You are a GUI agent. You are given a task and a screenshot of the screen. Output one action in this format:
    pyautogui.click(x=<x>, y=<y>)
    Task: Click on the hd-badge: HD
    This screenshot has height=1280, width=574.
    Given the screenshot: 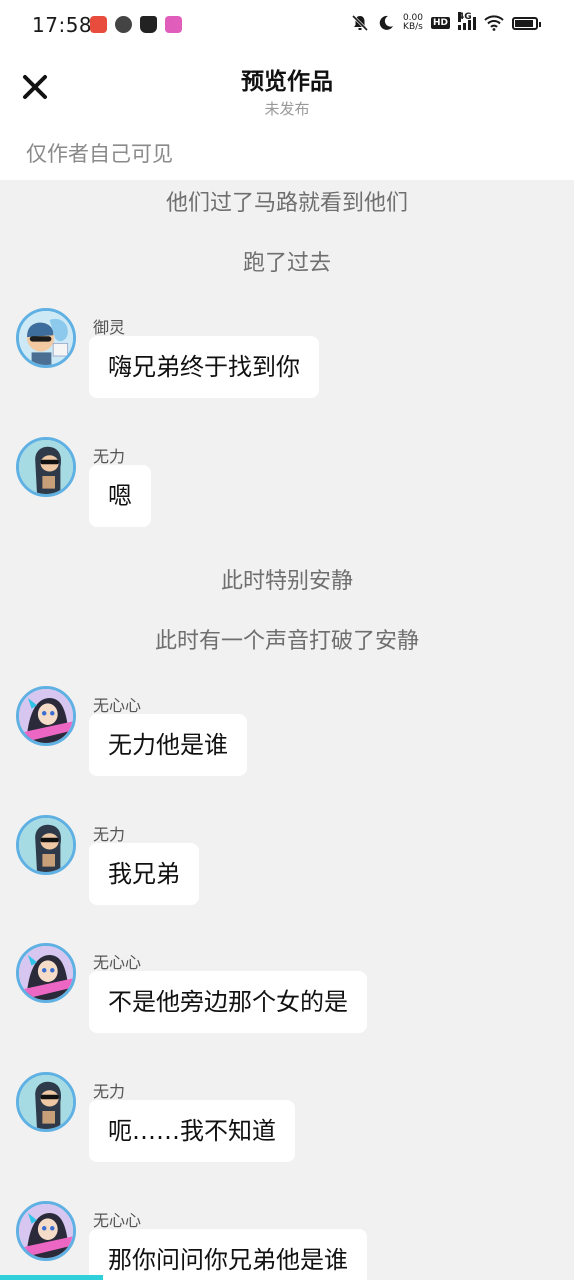 What is the action you would take?
    pyautogui.click(x=440, y=23)
    